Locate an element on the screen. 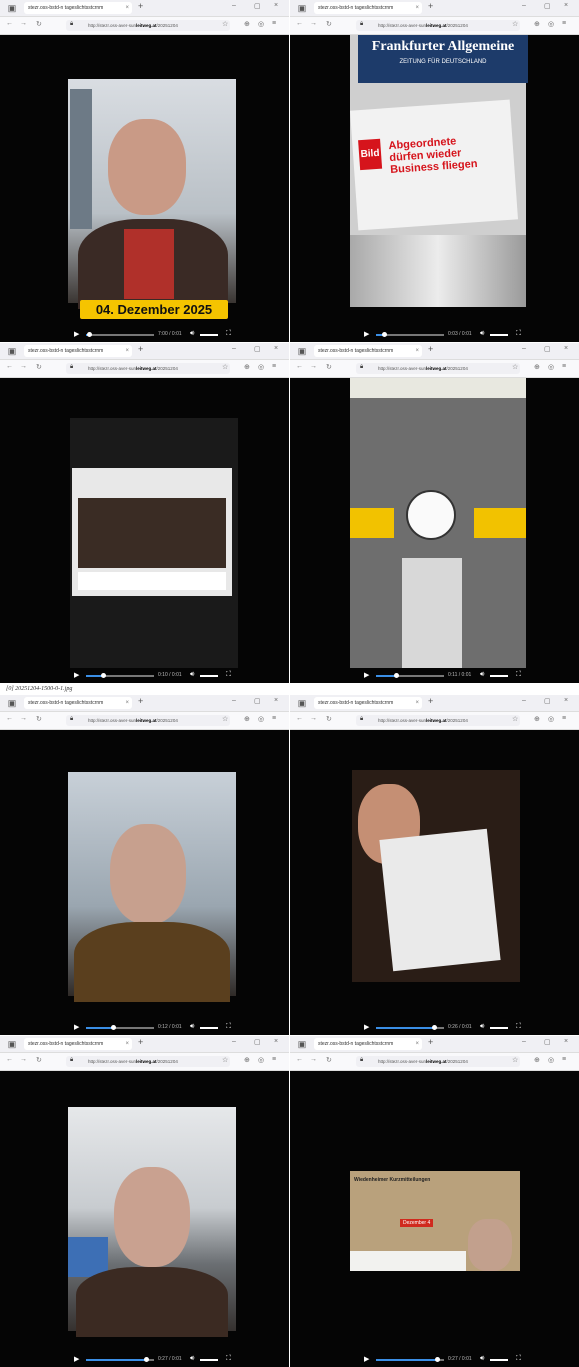 The height and width of the screenshot is (1367, 579). video-viewport: ▶ 0:11 / 0:01 🔊︎ ⛶ is located at coordinates (434, 530).